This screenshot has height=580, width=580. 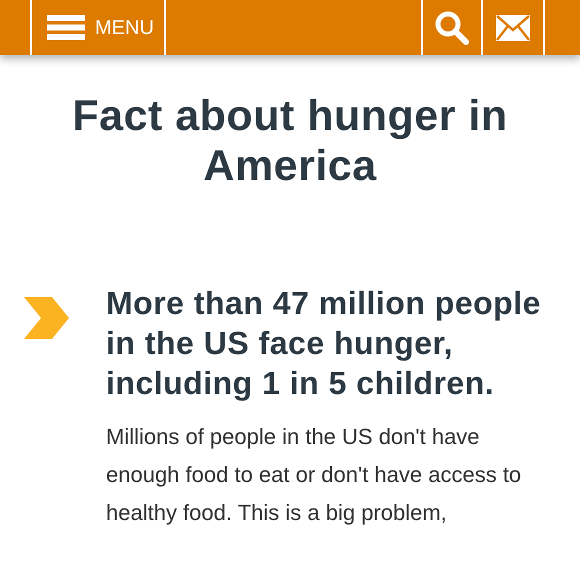 What do you see at coordinates (452, 28) in the screenshot?
I see `search-icon` at bounding box center [452, 28].